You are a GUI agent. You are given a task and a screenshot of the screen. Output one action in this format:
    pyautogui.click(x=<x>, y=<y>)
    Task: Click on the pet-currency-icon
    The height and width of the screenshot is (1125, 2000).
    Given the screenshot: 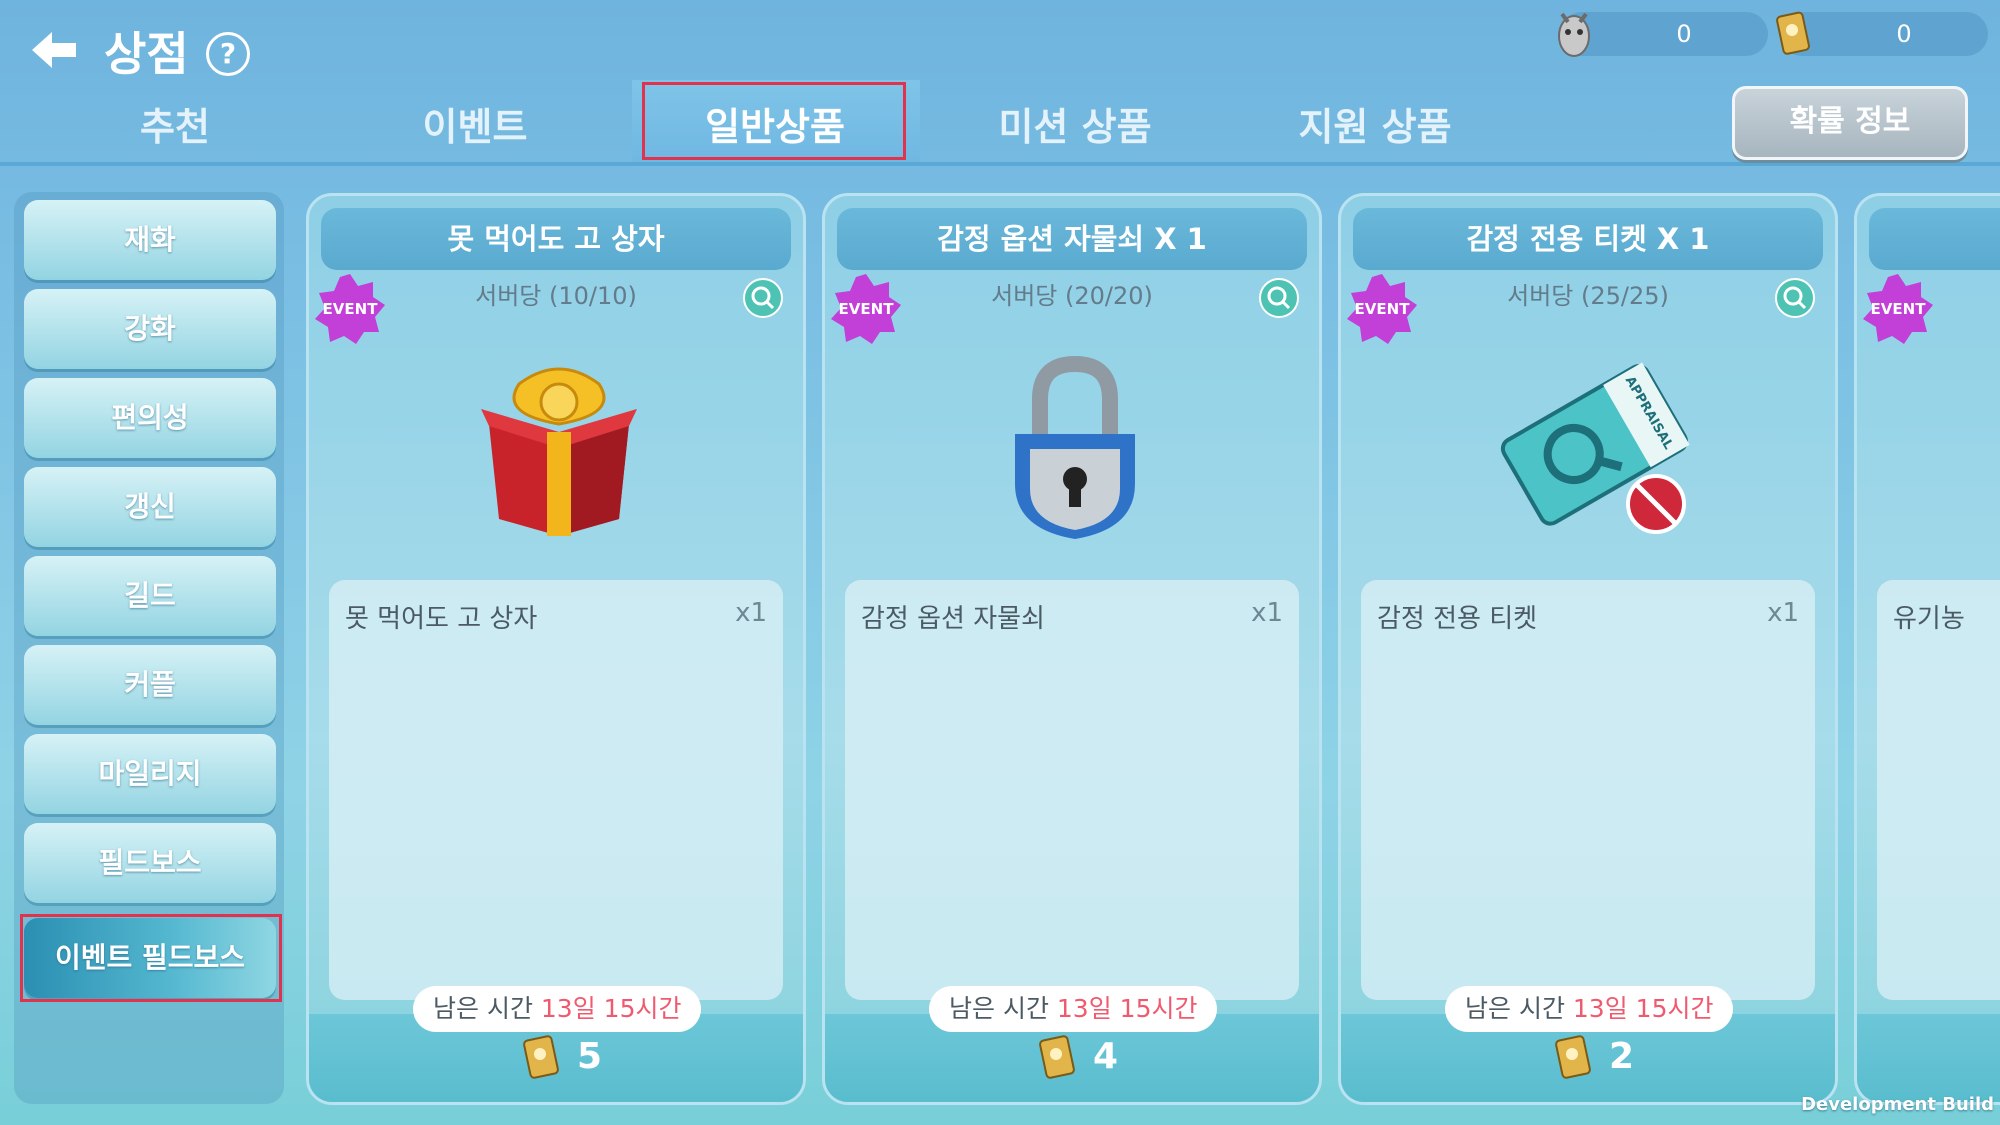 What is the action you would take?
    pyautogui.click(x=1574, y=34)
    